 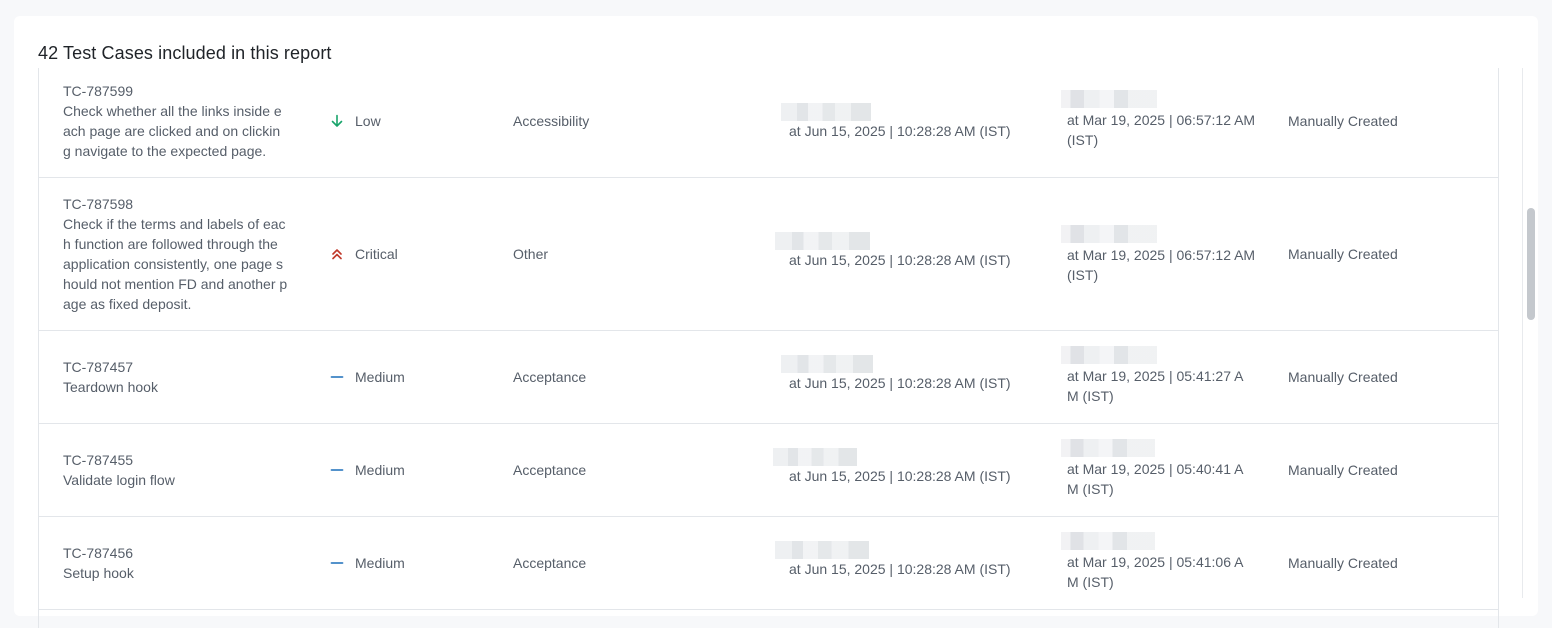 I want to click on updated-cell: at Mar 19, 2025 | 05:41:27 A M (IST), so click(x=1166, y=376).